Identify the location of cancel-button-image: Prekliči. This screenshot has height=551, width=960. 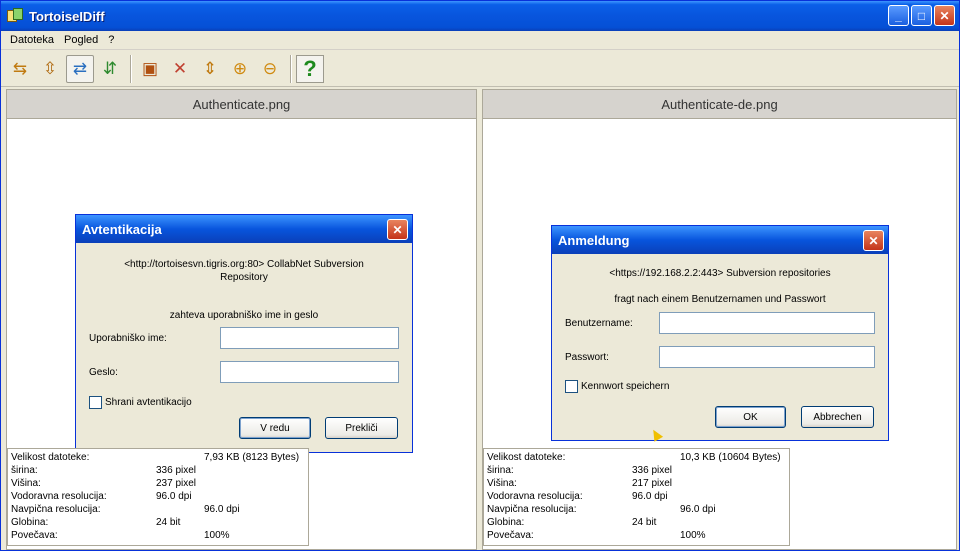
(361, 428).